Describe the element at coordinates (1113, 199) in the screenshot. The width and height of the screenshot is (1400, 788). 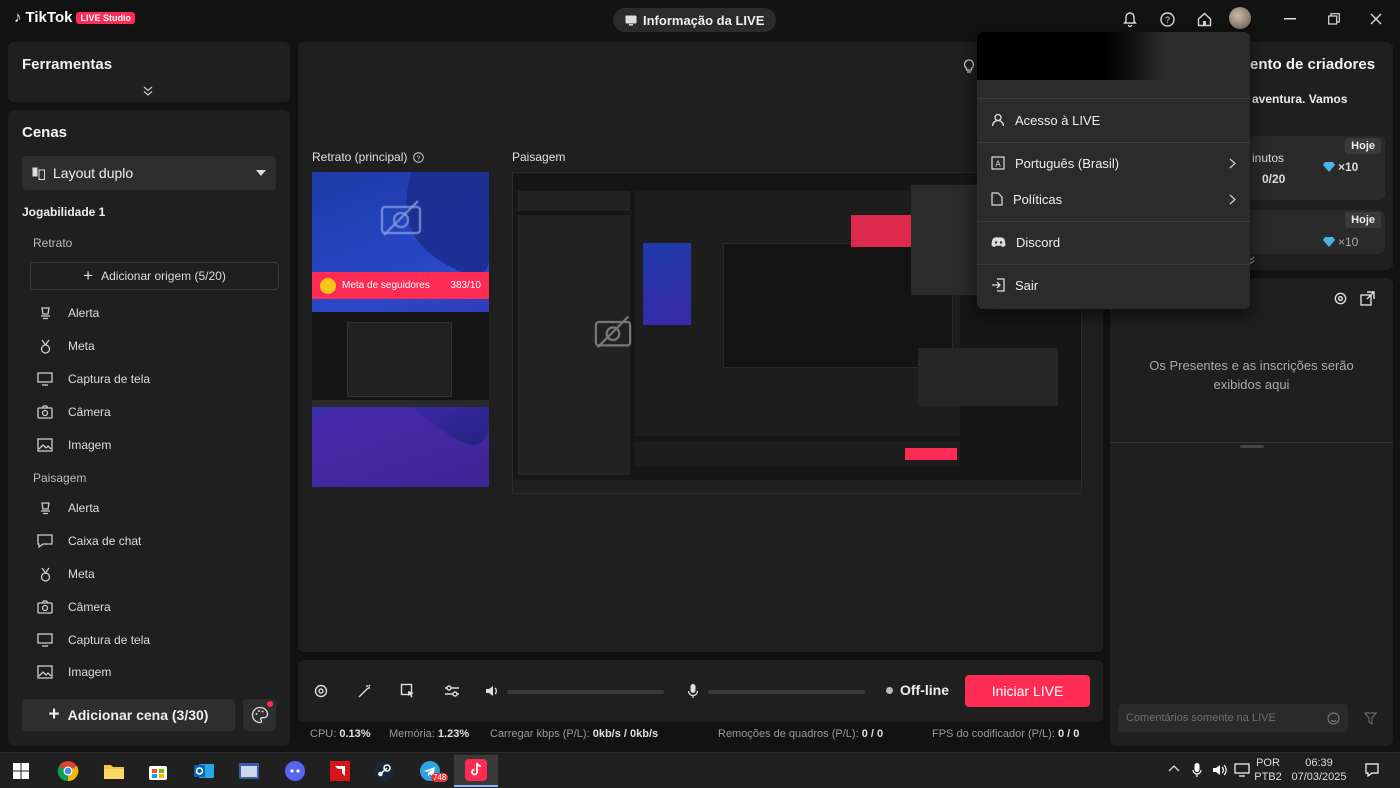
I see `menu-item-policies: Políticas` at that location.